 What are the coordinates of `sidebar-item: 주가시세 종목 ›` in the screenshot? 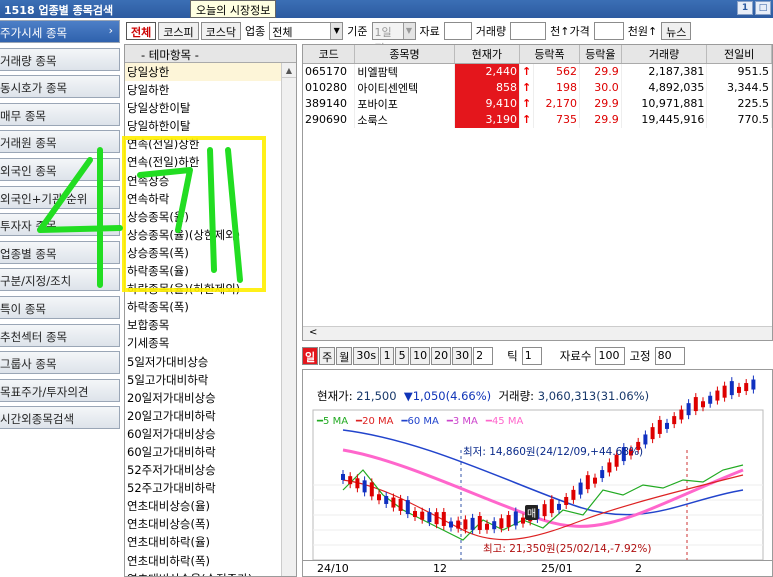 It's located at (60, 31).